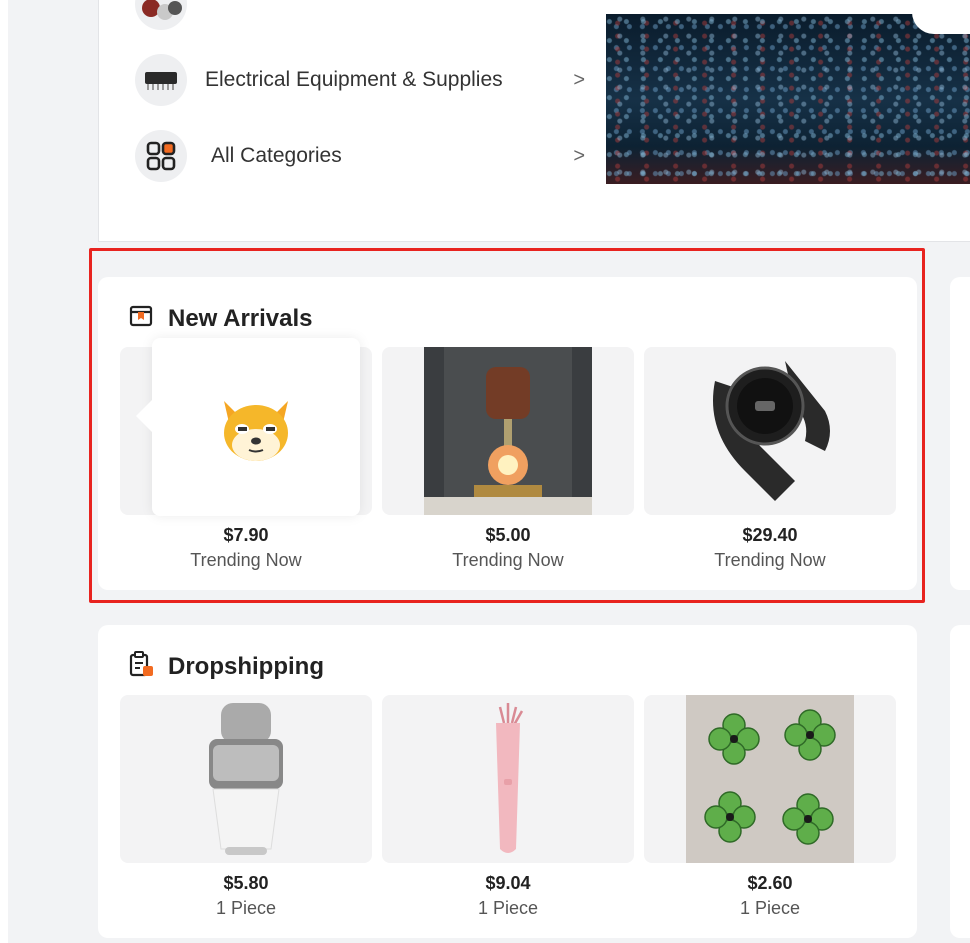 The height and width of the screenshot is (943, 970). I want to click on product-price: $5.80, so click(246, 883).